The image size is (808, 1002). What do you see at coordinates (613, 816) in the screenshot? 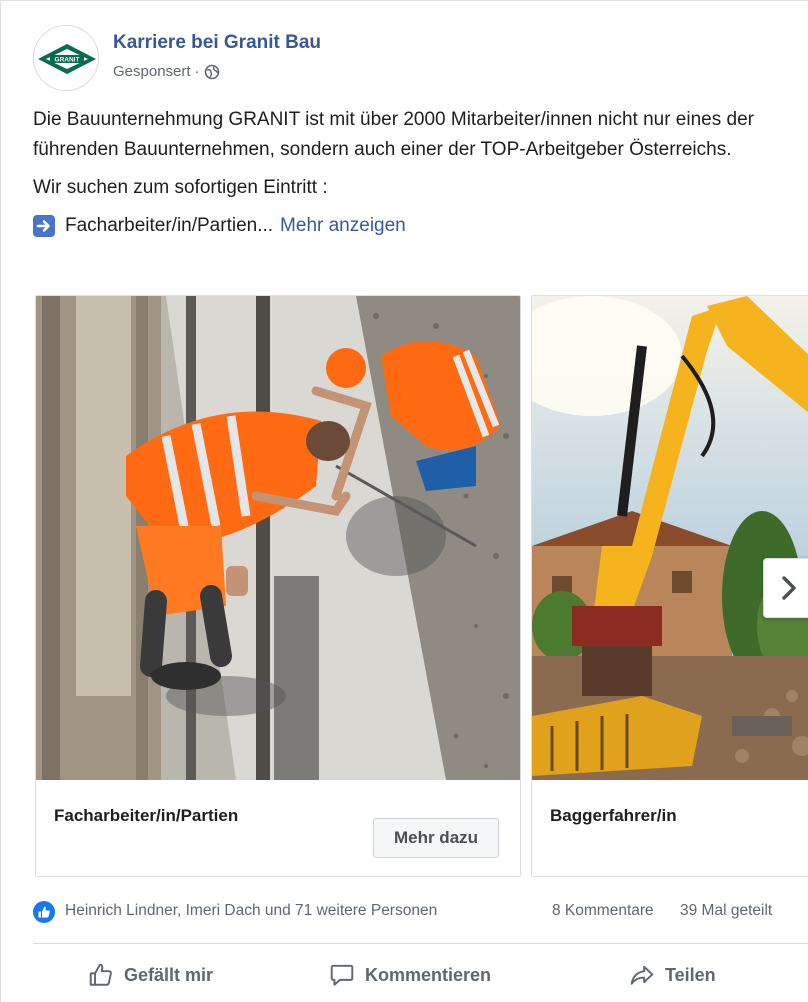
I see `card-2-title: Baggerfahrer/in` at bounding box center [613, 816].